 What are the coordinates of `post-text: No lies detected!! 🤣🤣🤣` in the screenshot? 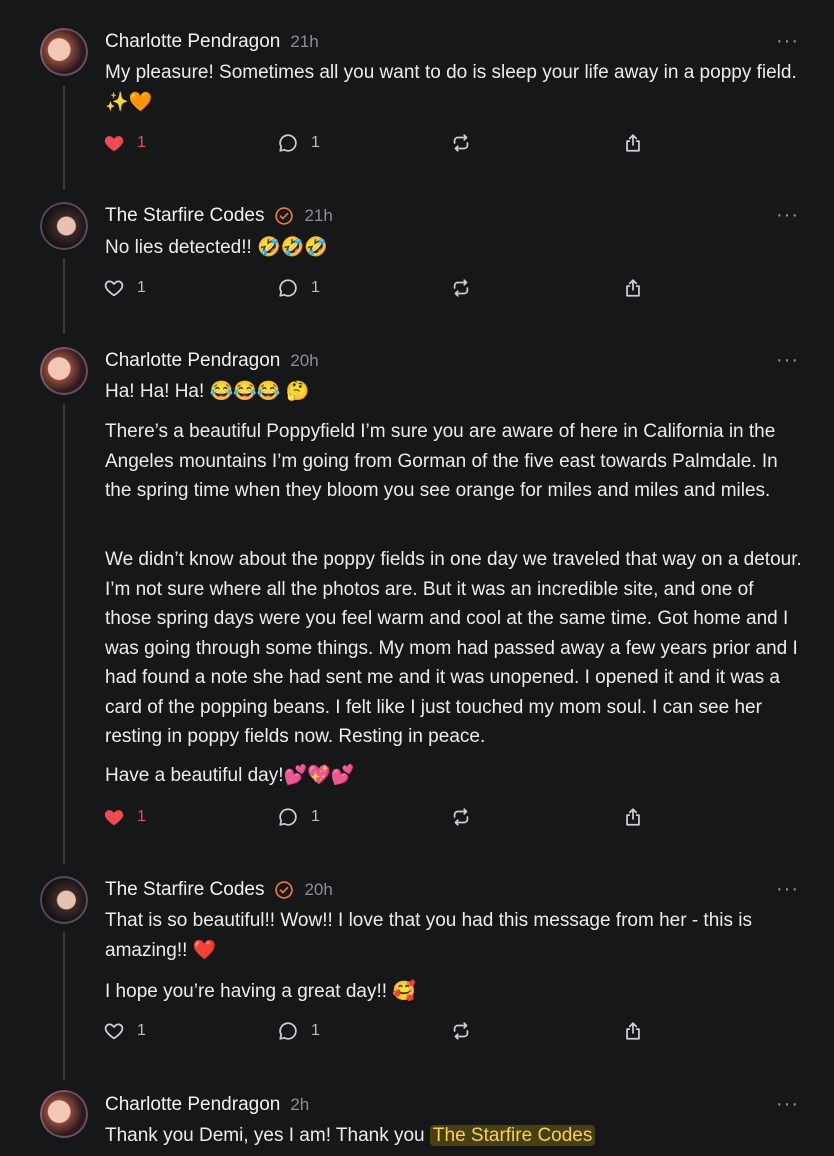 It's located at (217, 247).